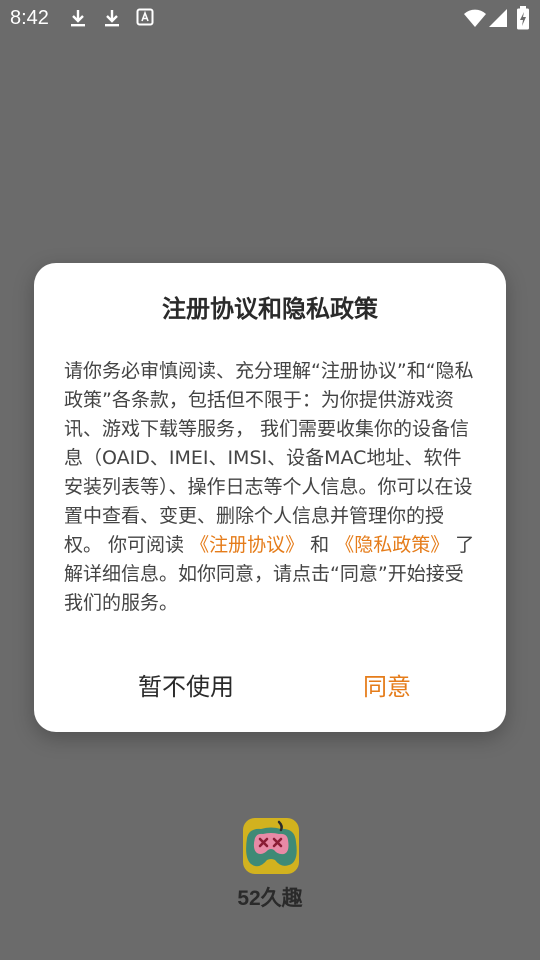  I want to click on text-notification-icon, so click(145, 17).